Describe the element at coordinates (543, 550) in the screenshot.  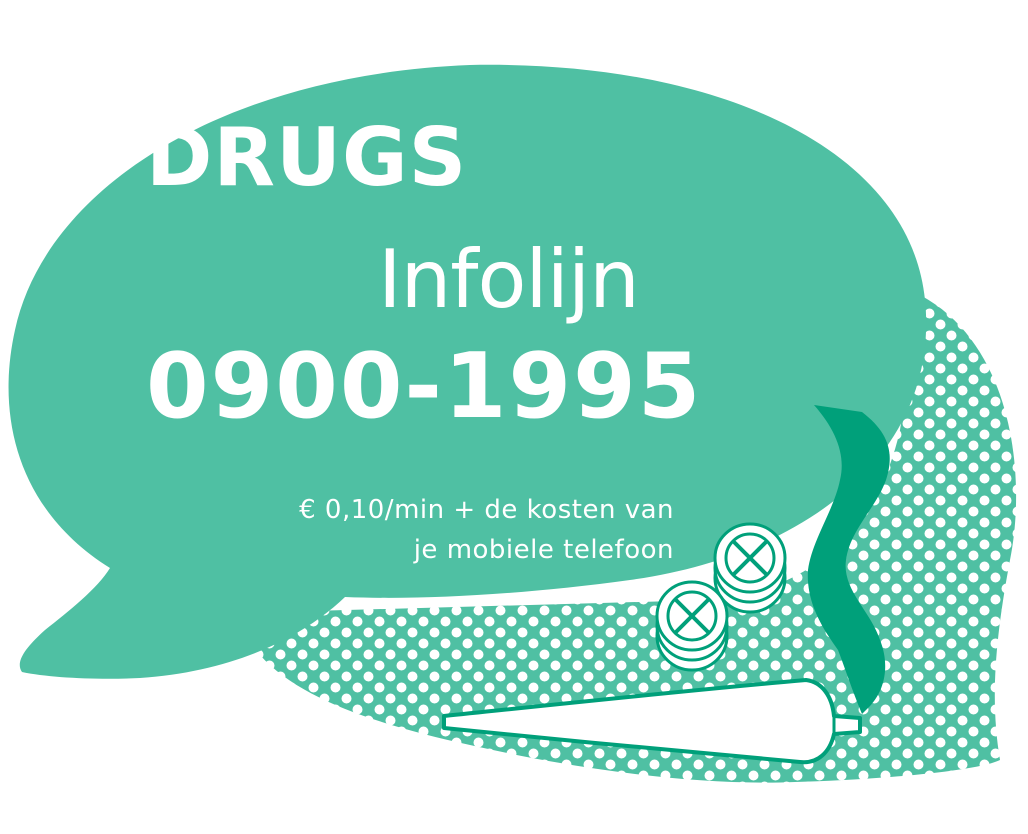
I see `cost-note-line2: je mobiele telefoon` at that location.